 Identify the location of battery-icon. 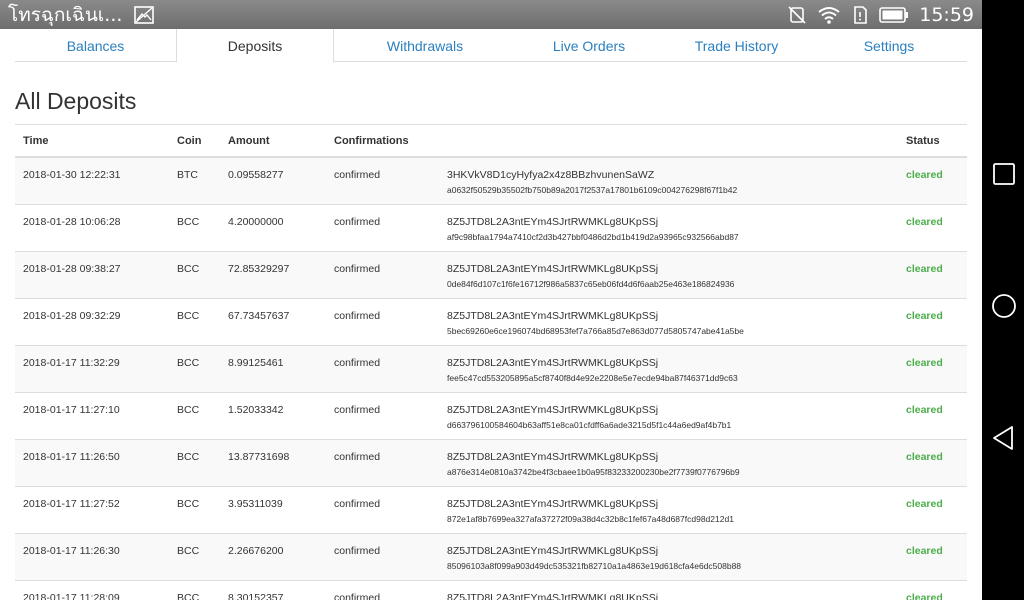
(894, 14).